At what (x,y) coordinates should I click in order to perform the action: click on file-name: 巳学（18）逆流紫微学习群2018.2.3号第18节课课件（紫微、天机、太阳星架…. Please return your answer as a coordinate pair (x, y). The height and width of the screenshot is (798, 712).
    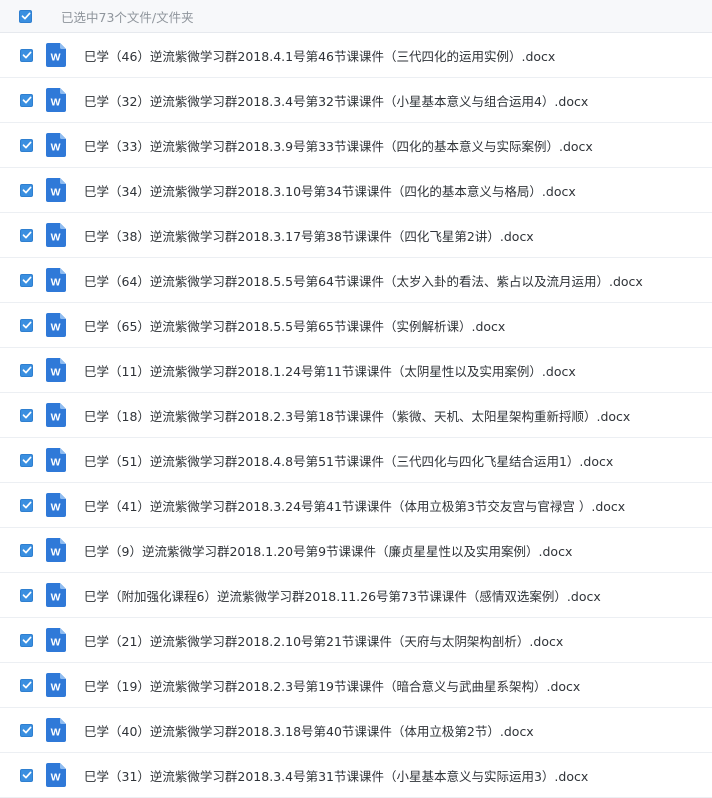
    Looking at the image, I should click on (357, 415).